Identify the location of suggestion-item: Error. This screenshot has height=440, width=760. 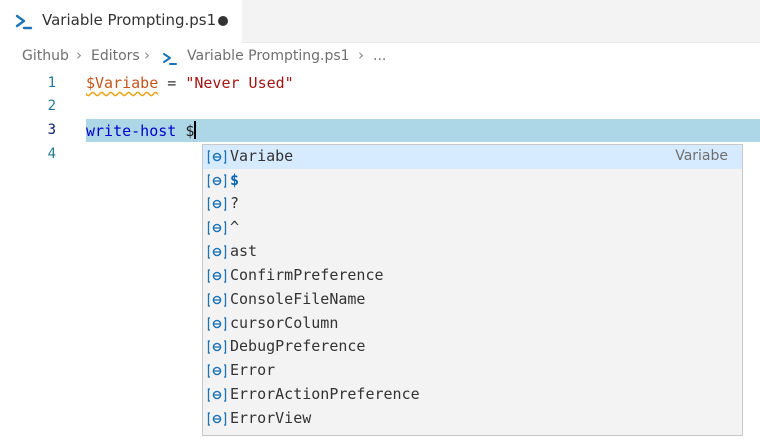
(472, 371).